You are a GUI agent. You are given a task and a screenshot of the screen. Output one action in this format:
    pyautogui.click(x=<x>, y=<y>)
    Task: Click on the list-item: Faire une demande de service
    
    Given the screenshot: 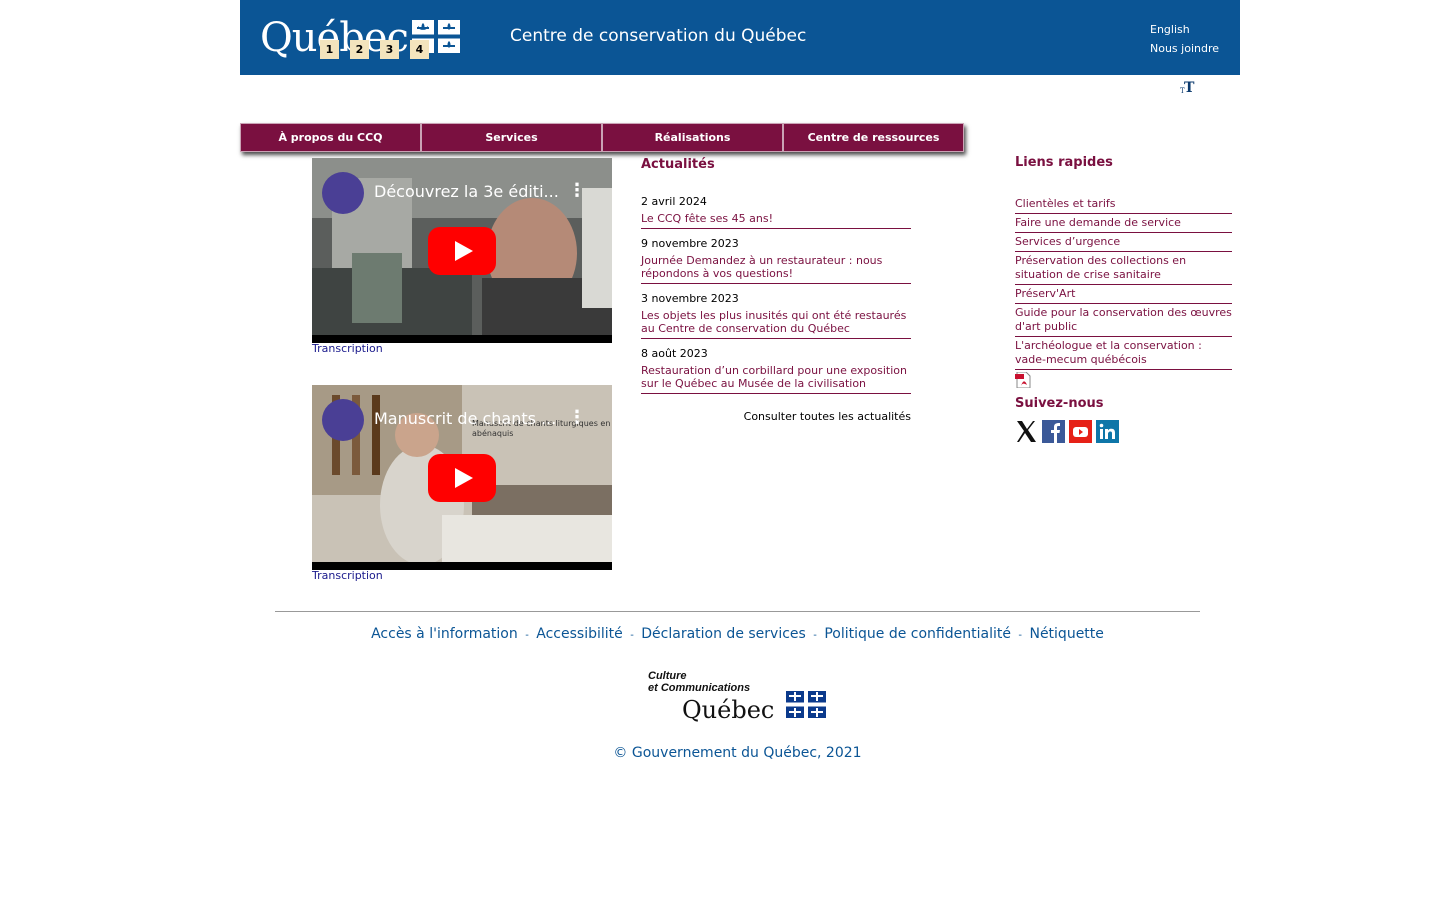 What is the action you would take?
    pyautogui.click(x=1123, y=223)
    